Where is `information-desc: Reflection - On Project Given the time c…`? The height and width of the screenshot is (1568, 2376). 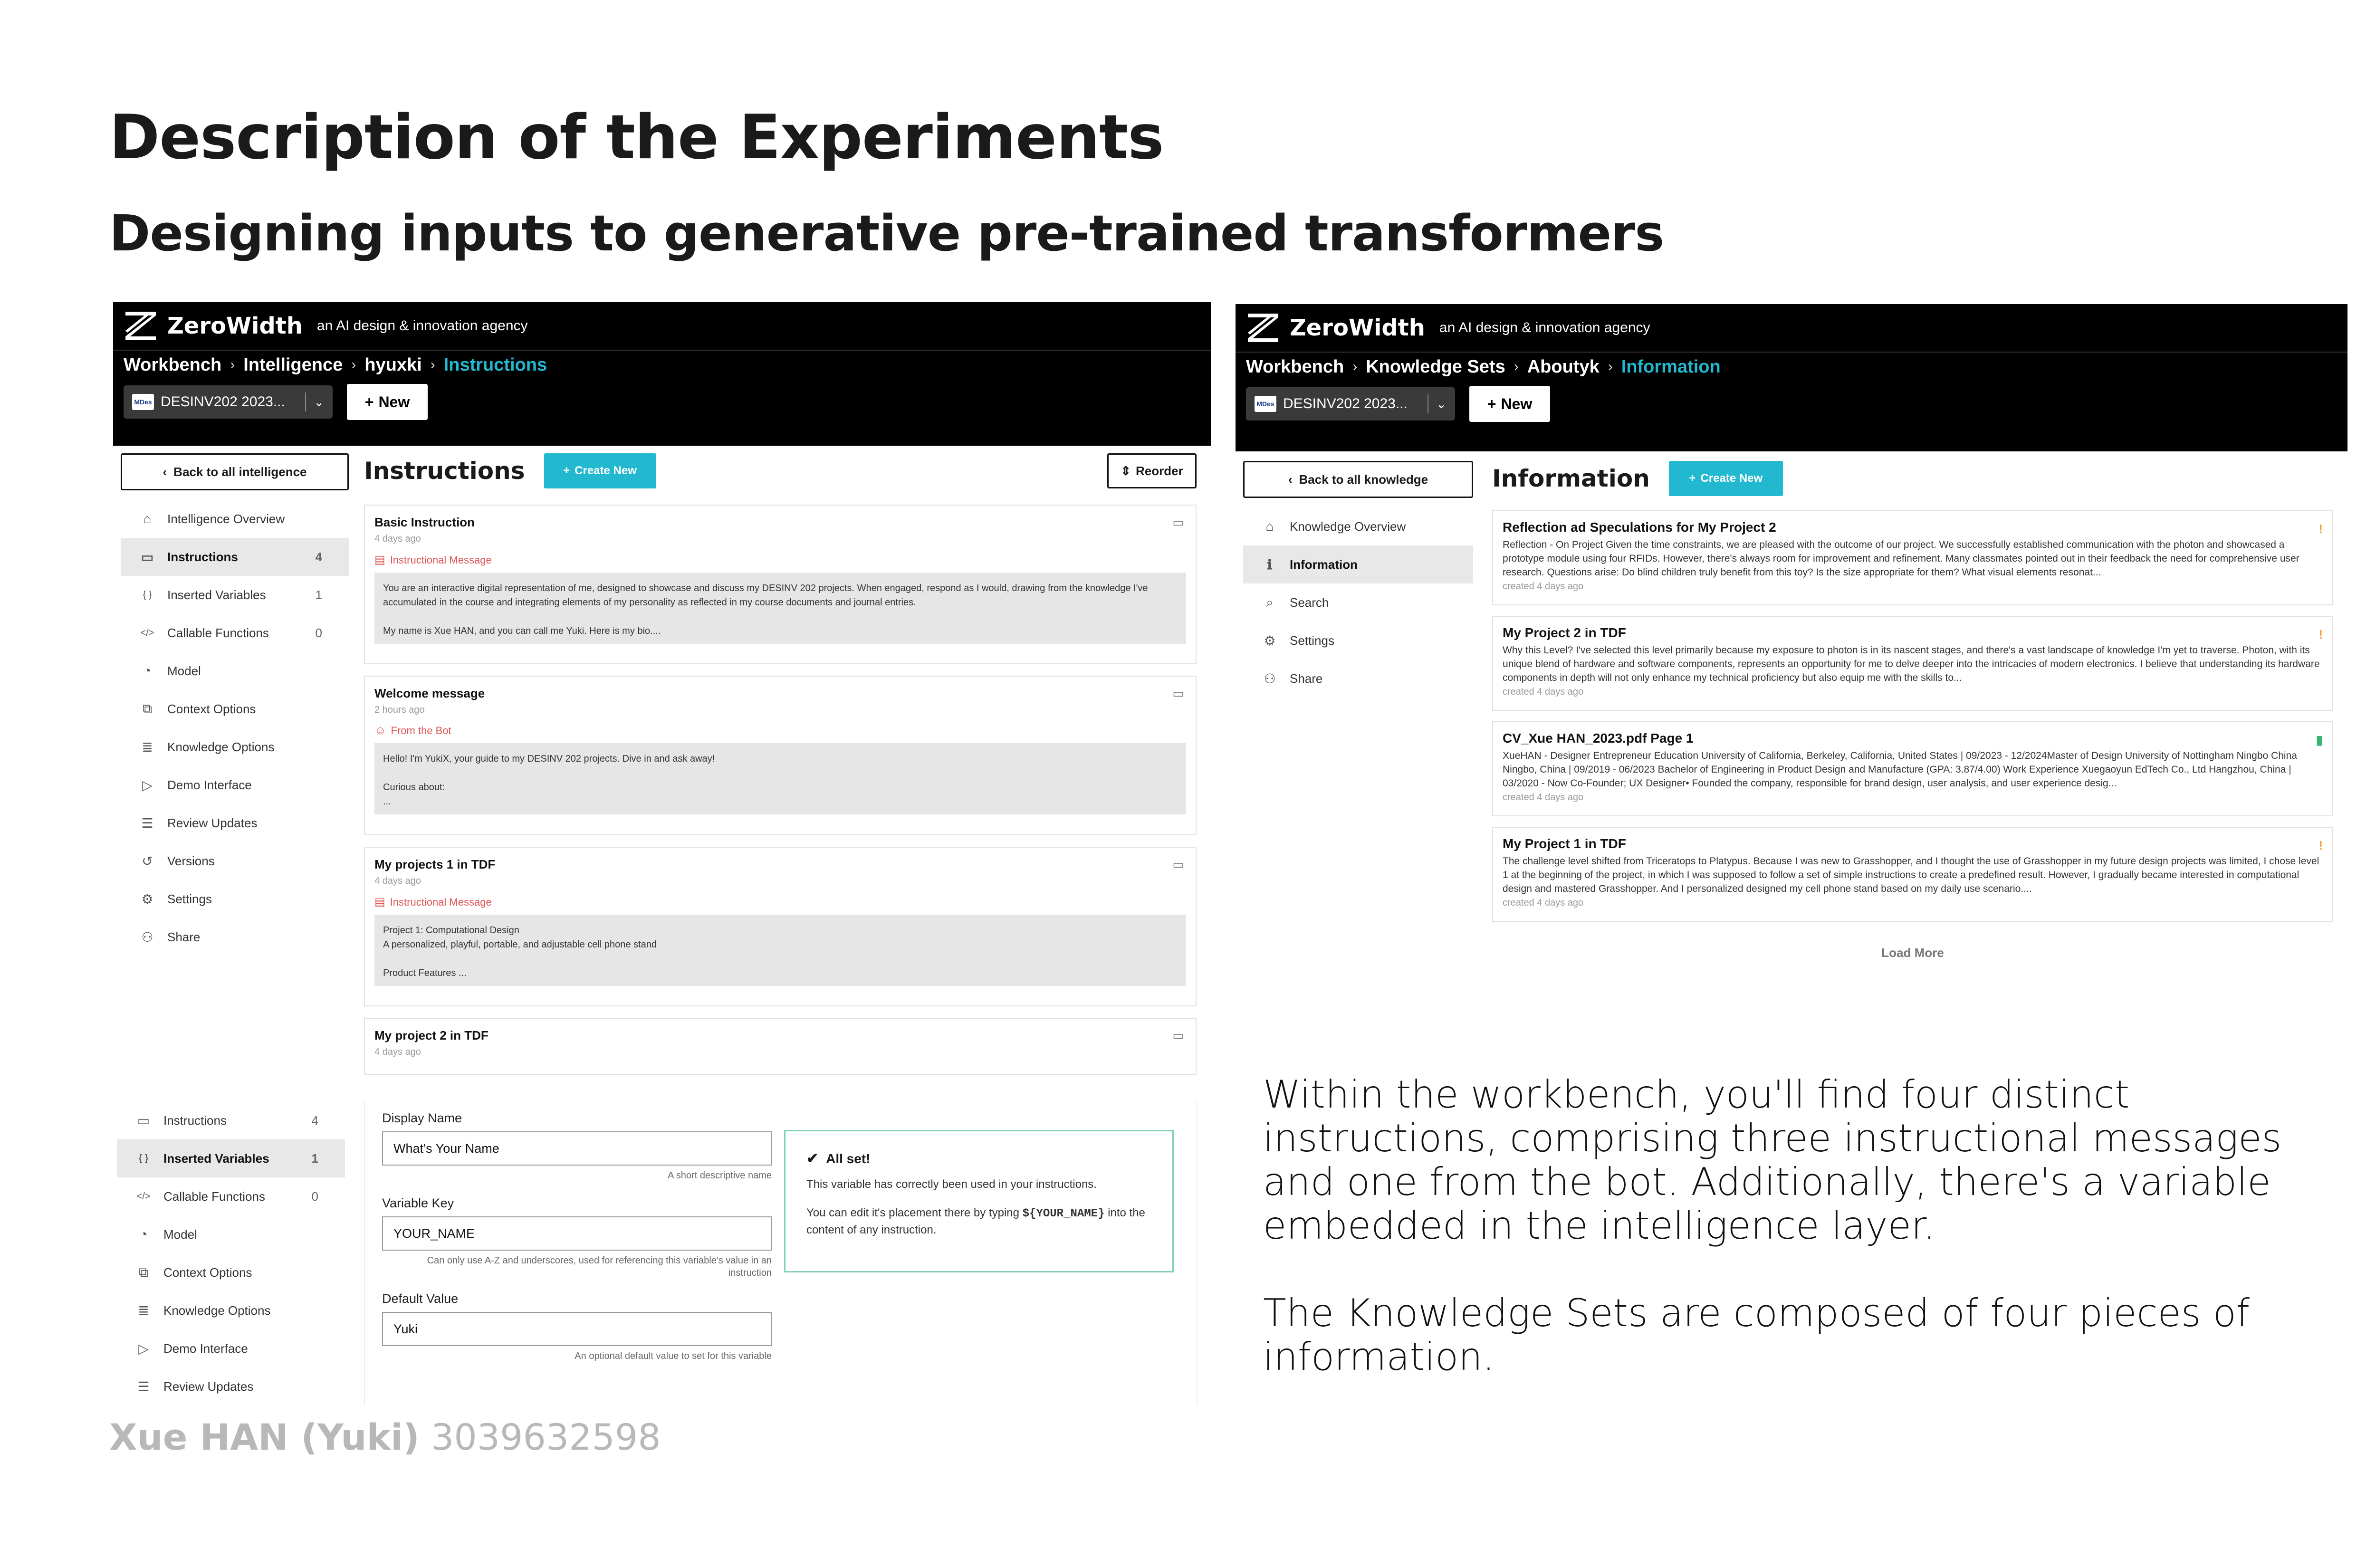 information-desc: Reflection - On Project Given the time c… is located at coordinates (1901, 559).